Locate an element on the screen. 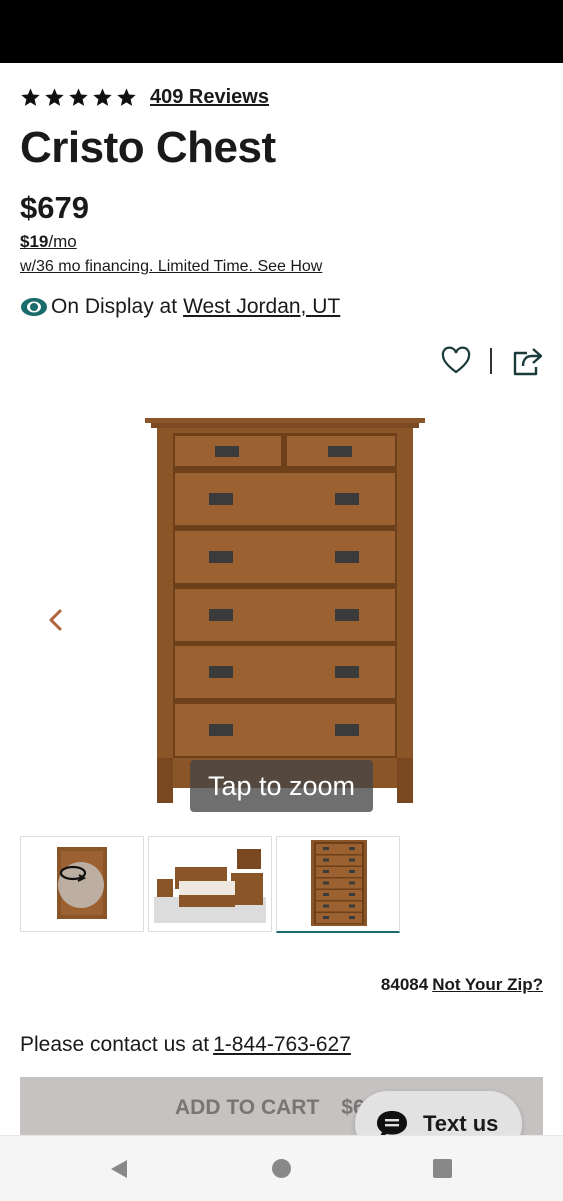  zip-row: 84084 Not Your Zip? is located at coordinates (462, 985).